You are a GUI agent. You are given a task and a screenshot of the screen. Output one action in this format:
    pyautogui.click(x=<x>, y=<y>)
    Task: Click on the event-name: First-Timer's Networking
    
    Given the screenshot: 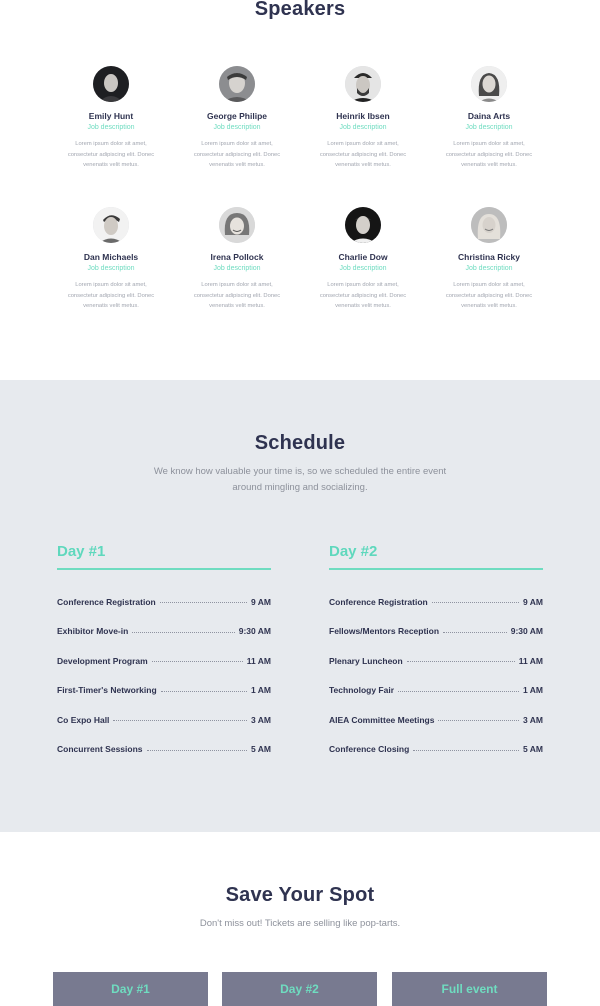 What is the action you would take?
    pyautogui.click(x=107, y=690)
    